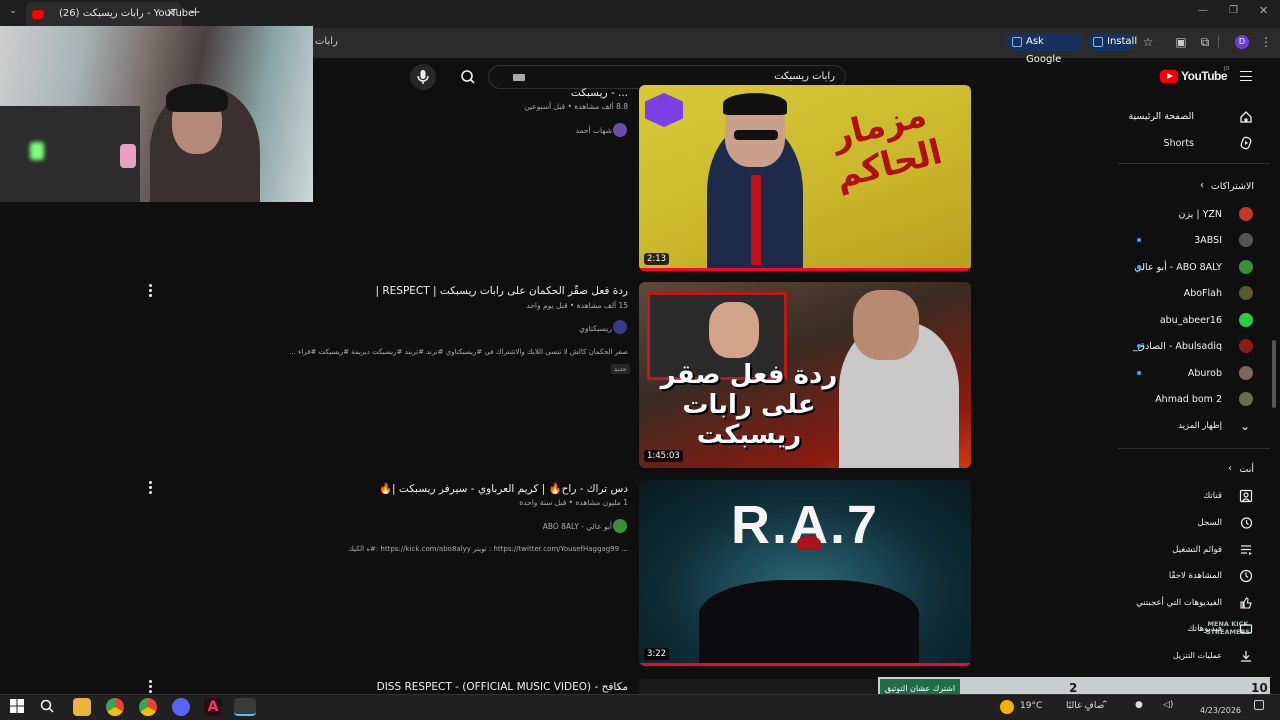  Describe the element at coordinates (805, 178) in the screenshot. I see `video-thumbnail: مزمار الحاكم 2:13` at that location.